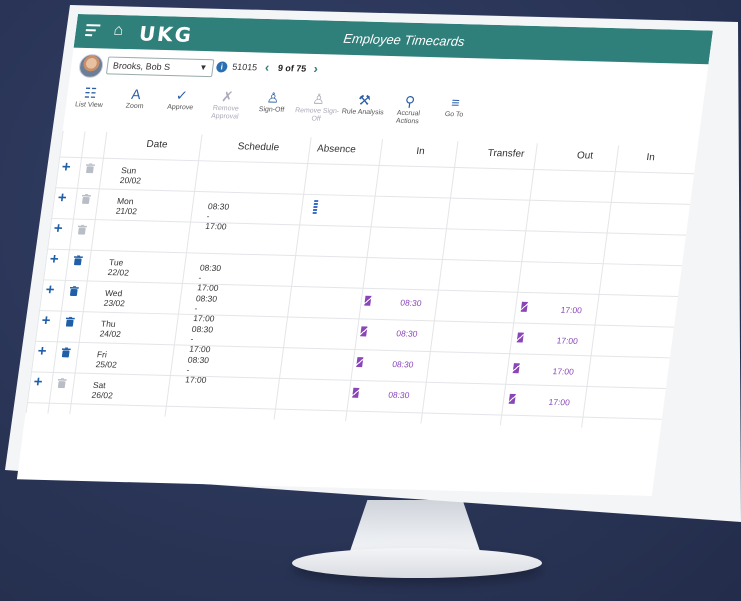  I want to click on toolbar-button-remove-approval: ✗ Remove Approval, so click(226, 104).